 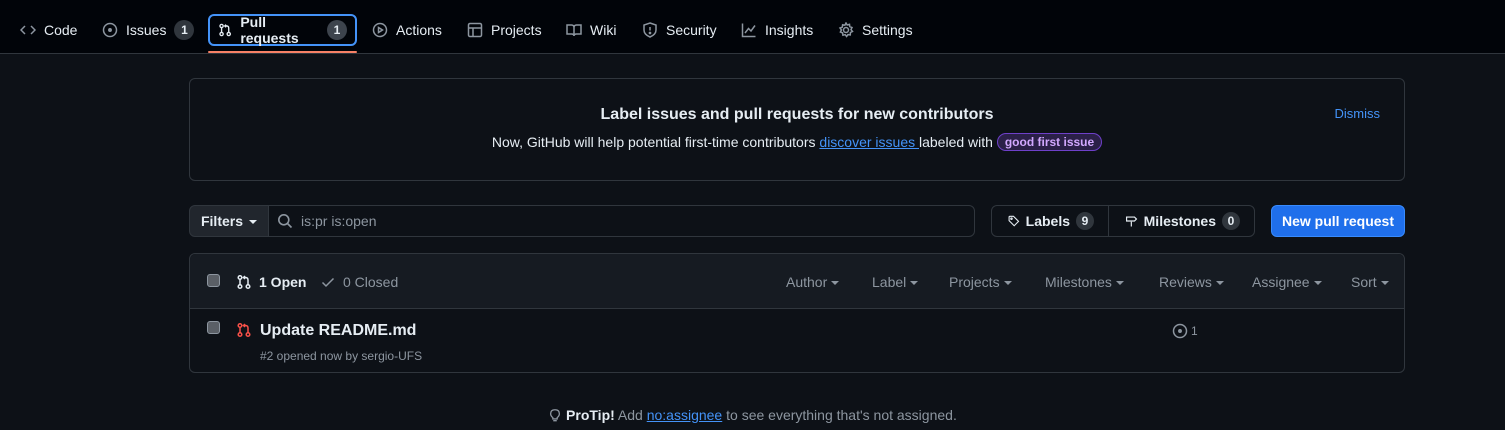 What do you see at coordinates (846, 30) in the screenshot?
I see `gear-icon` at bounding box center [846, 30].